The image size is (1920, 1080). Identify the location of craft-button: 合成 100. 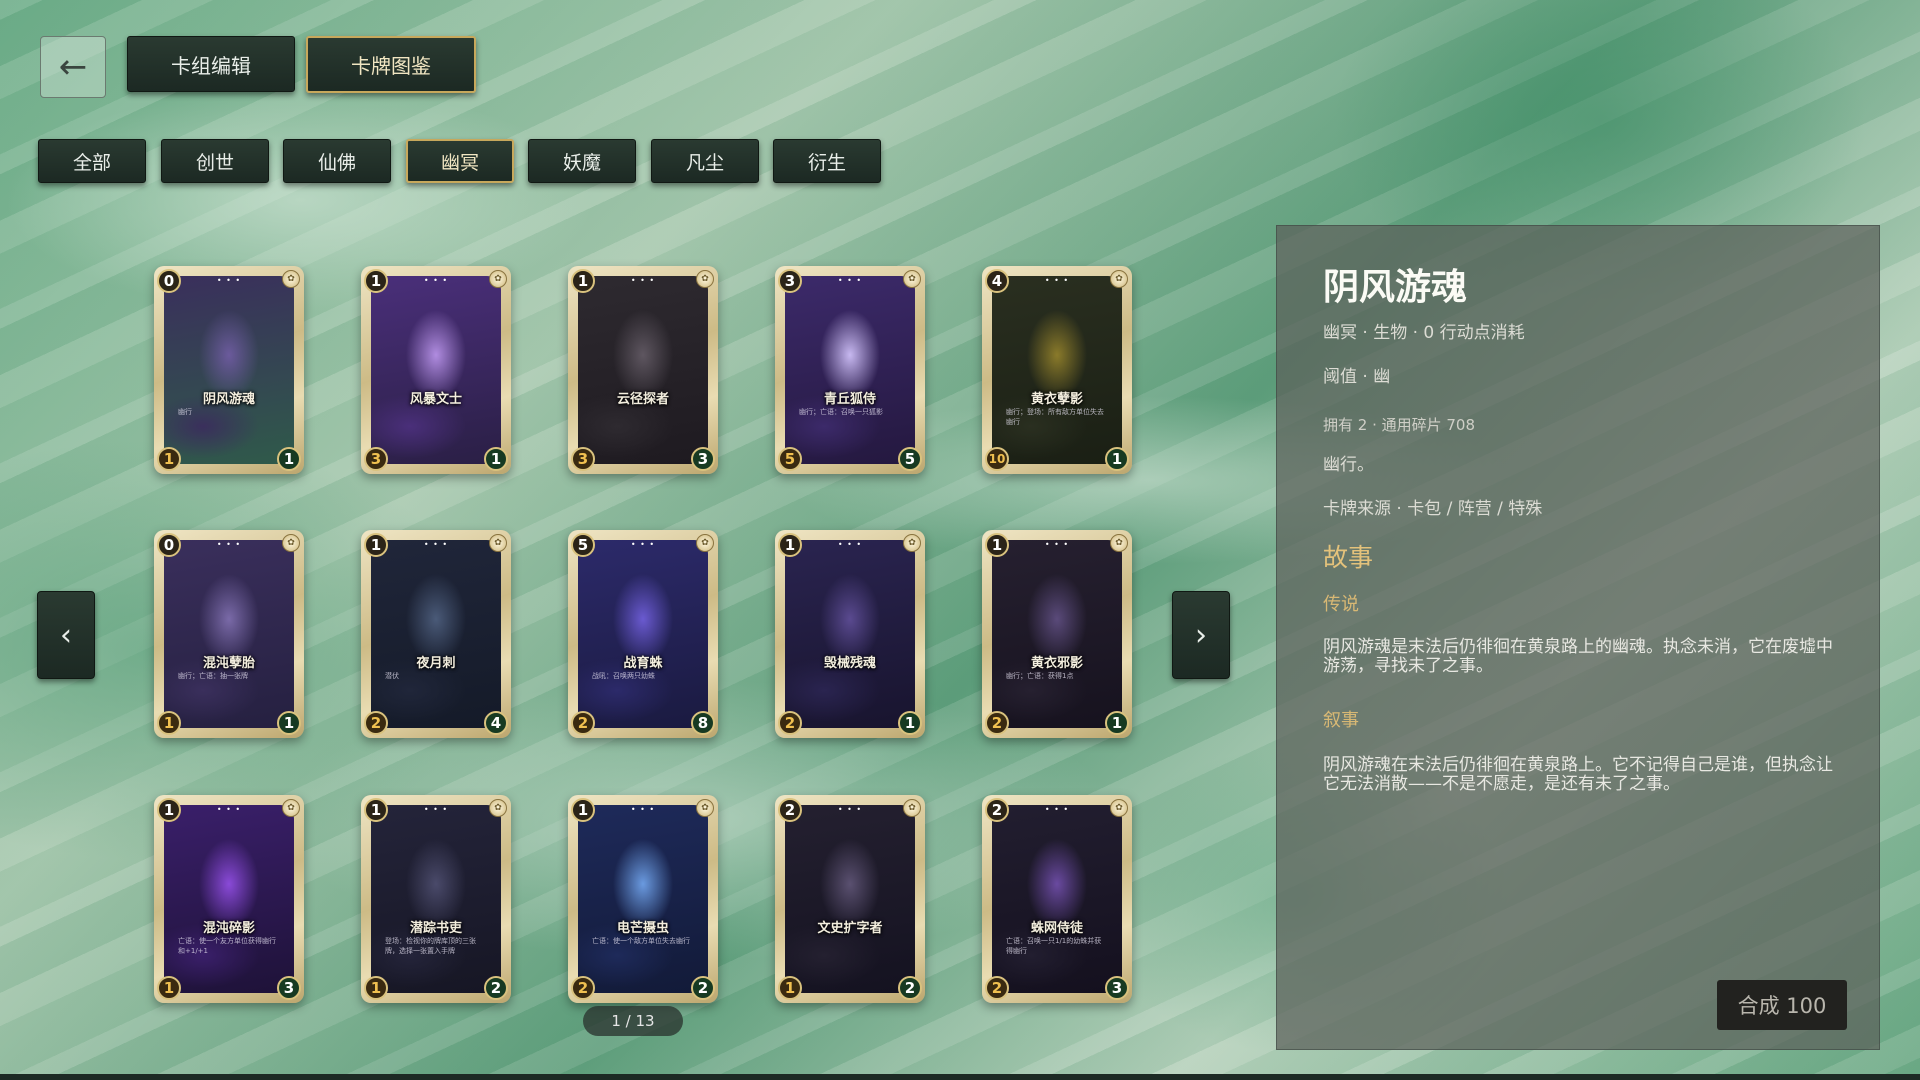
(1782, 1005).